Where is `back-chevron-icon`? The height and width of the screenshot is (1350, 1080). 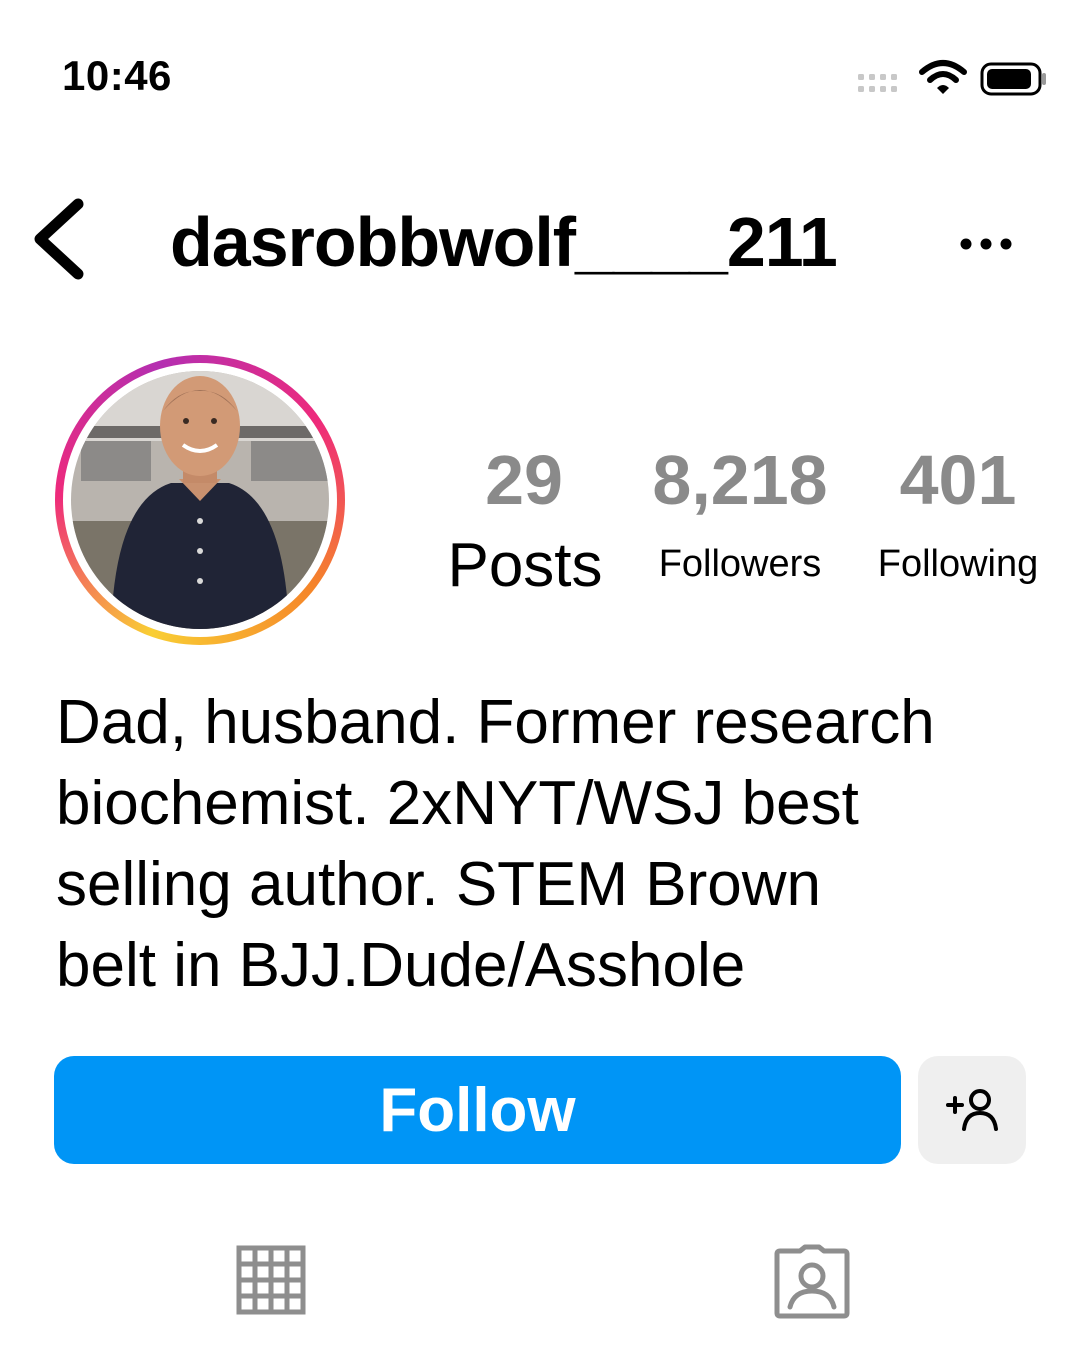 back-chevron-icon is located at coordinates (58, 239).